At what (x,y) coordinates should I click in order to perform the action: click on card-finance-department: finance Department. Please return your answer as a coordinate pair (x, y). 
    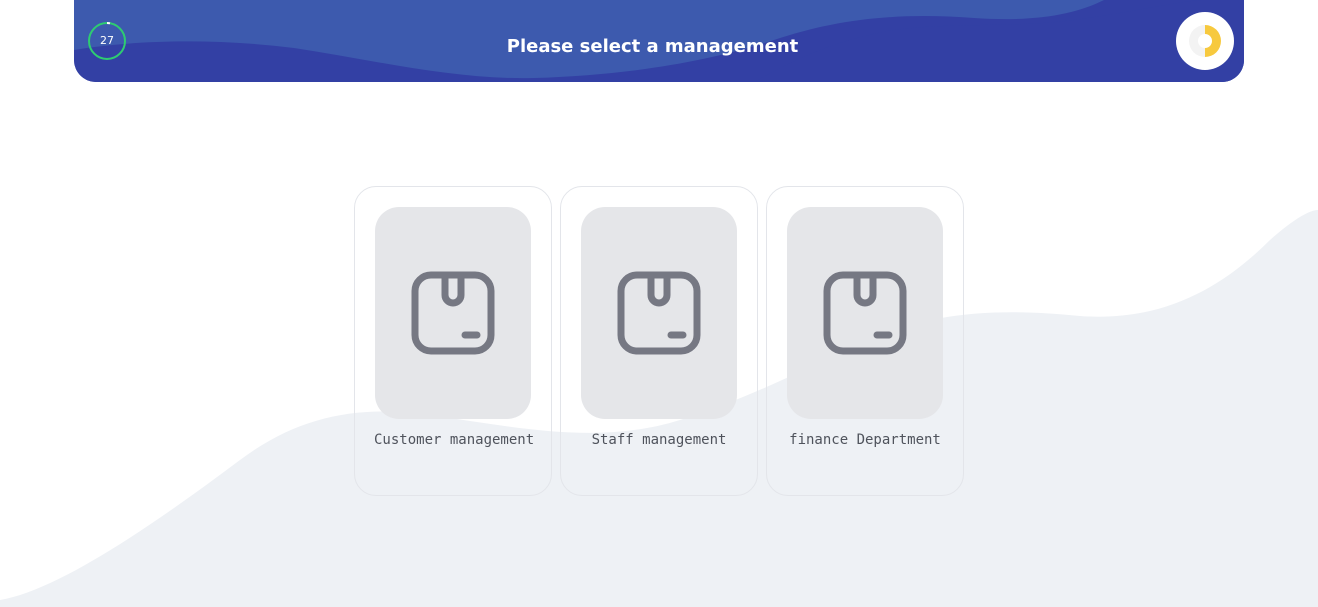
    Looking at the image, I should click on (865, 341).